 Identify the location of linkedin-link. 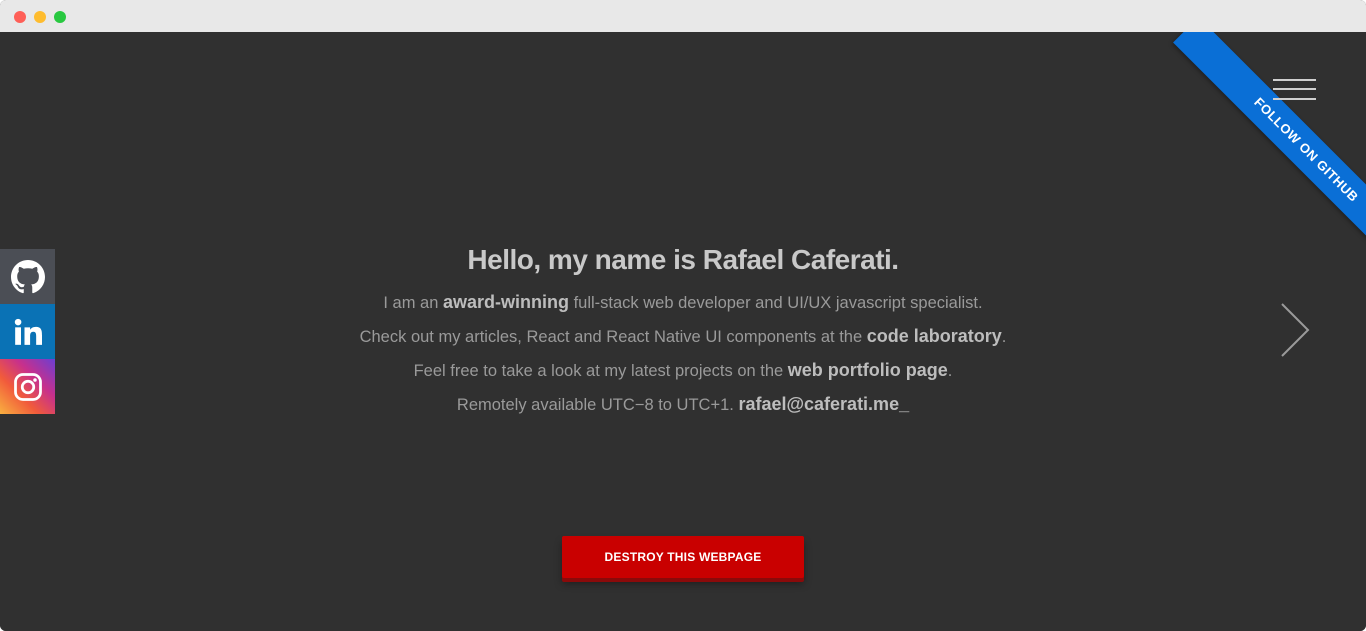
(27, 331).